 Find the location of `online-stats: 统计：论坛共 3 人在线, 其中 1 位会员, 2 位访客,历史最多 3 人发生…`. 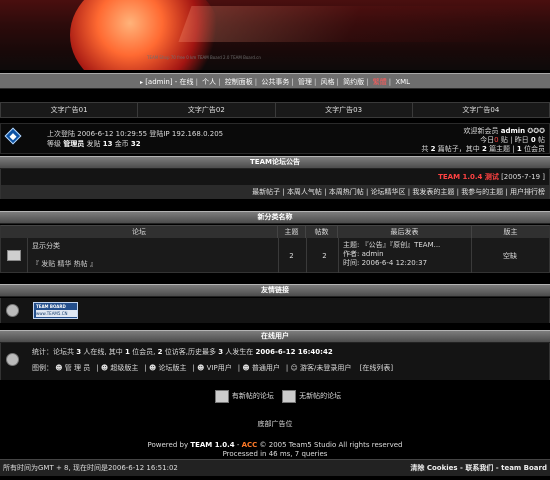

online-stats: 统计：论坛共 3 人在线, 其中 1 位会员, 2 位访客,历史最多 3 人发生… is located at coordinates (182, 352).